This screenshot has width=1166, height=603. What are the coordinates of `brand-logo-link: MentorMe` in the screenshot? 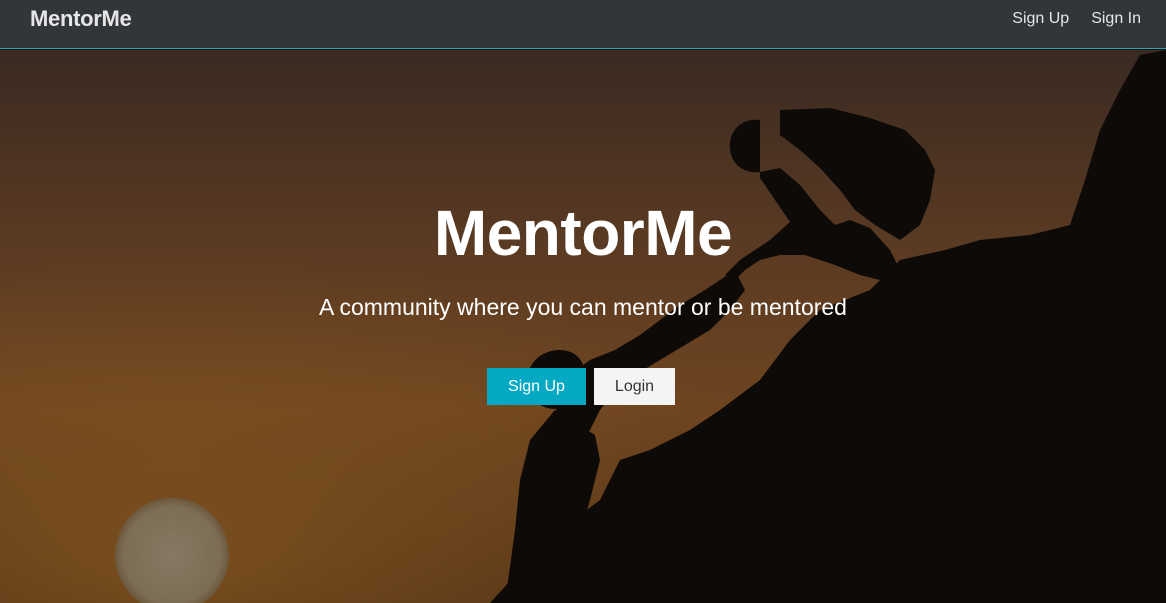 It's located at (81, 19).